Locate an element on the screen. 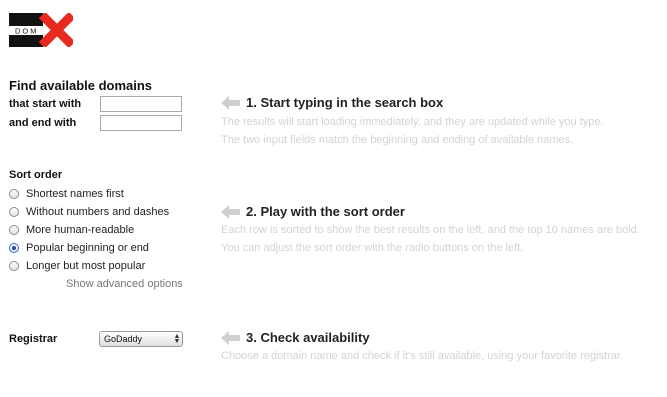  radio-button-selected is located at coordinates (14, 248).